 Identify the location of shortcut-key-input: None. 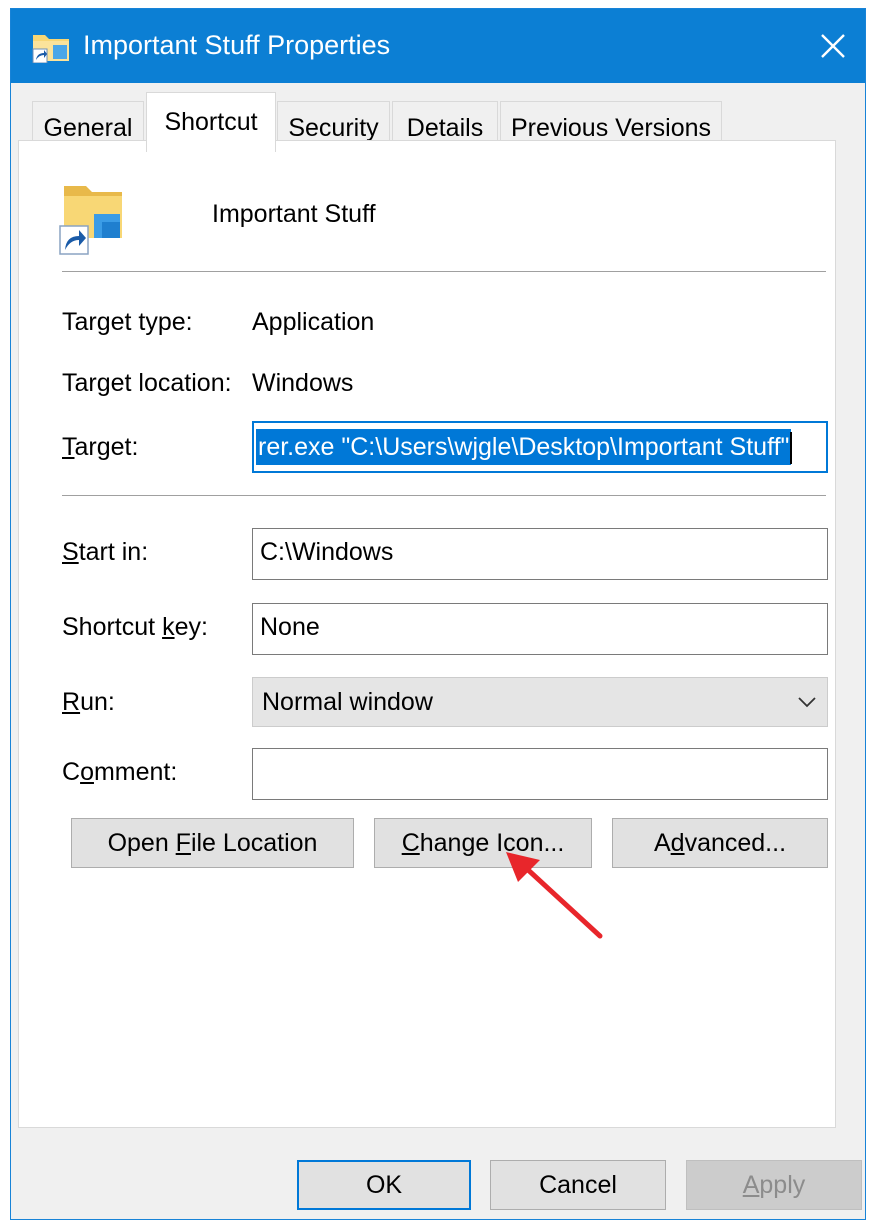
(540, 629).